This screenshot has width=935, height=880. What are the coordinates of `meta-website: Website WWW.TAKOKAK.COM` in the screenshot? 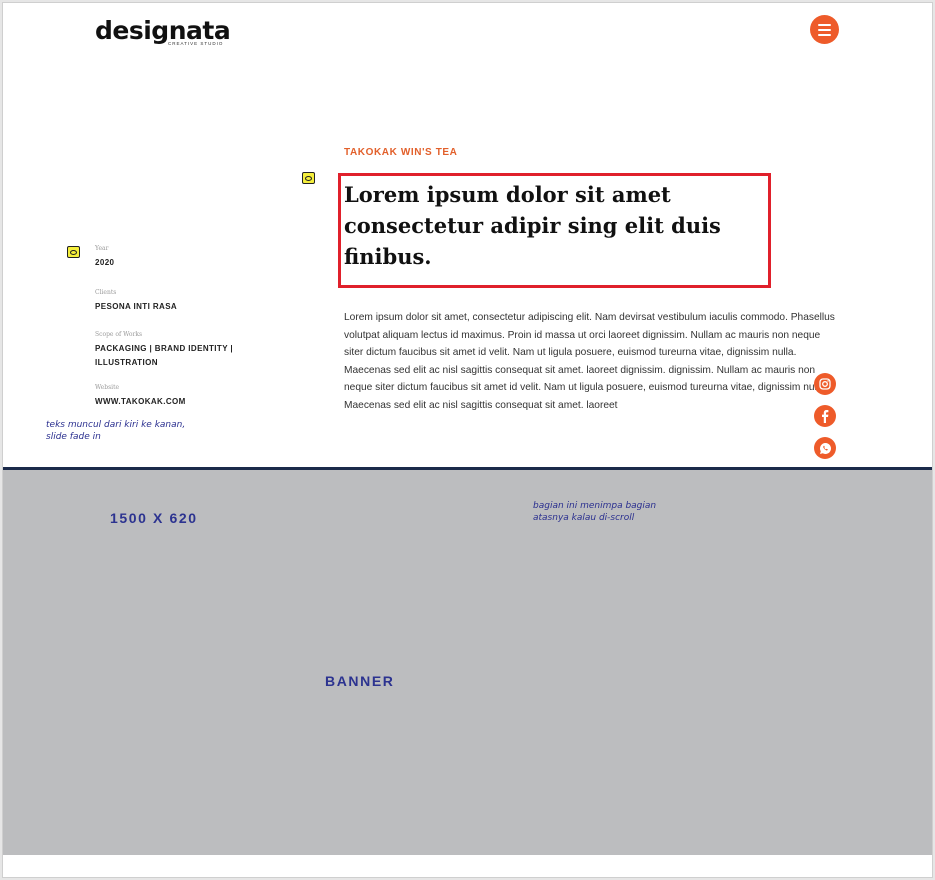 It's located at (140, 396).